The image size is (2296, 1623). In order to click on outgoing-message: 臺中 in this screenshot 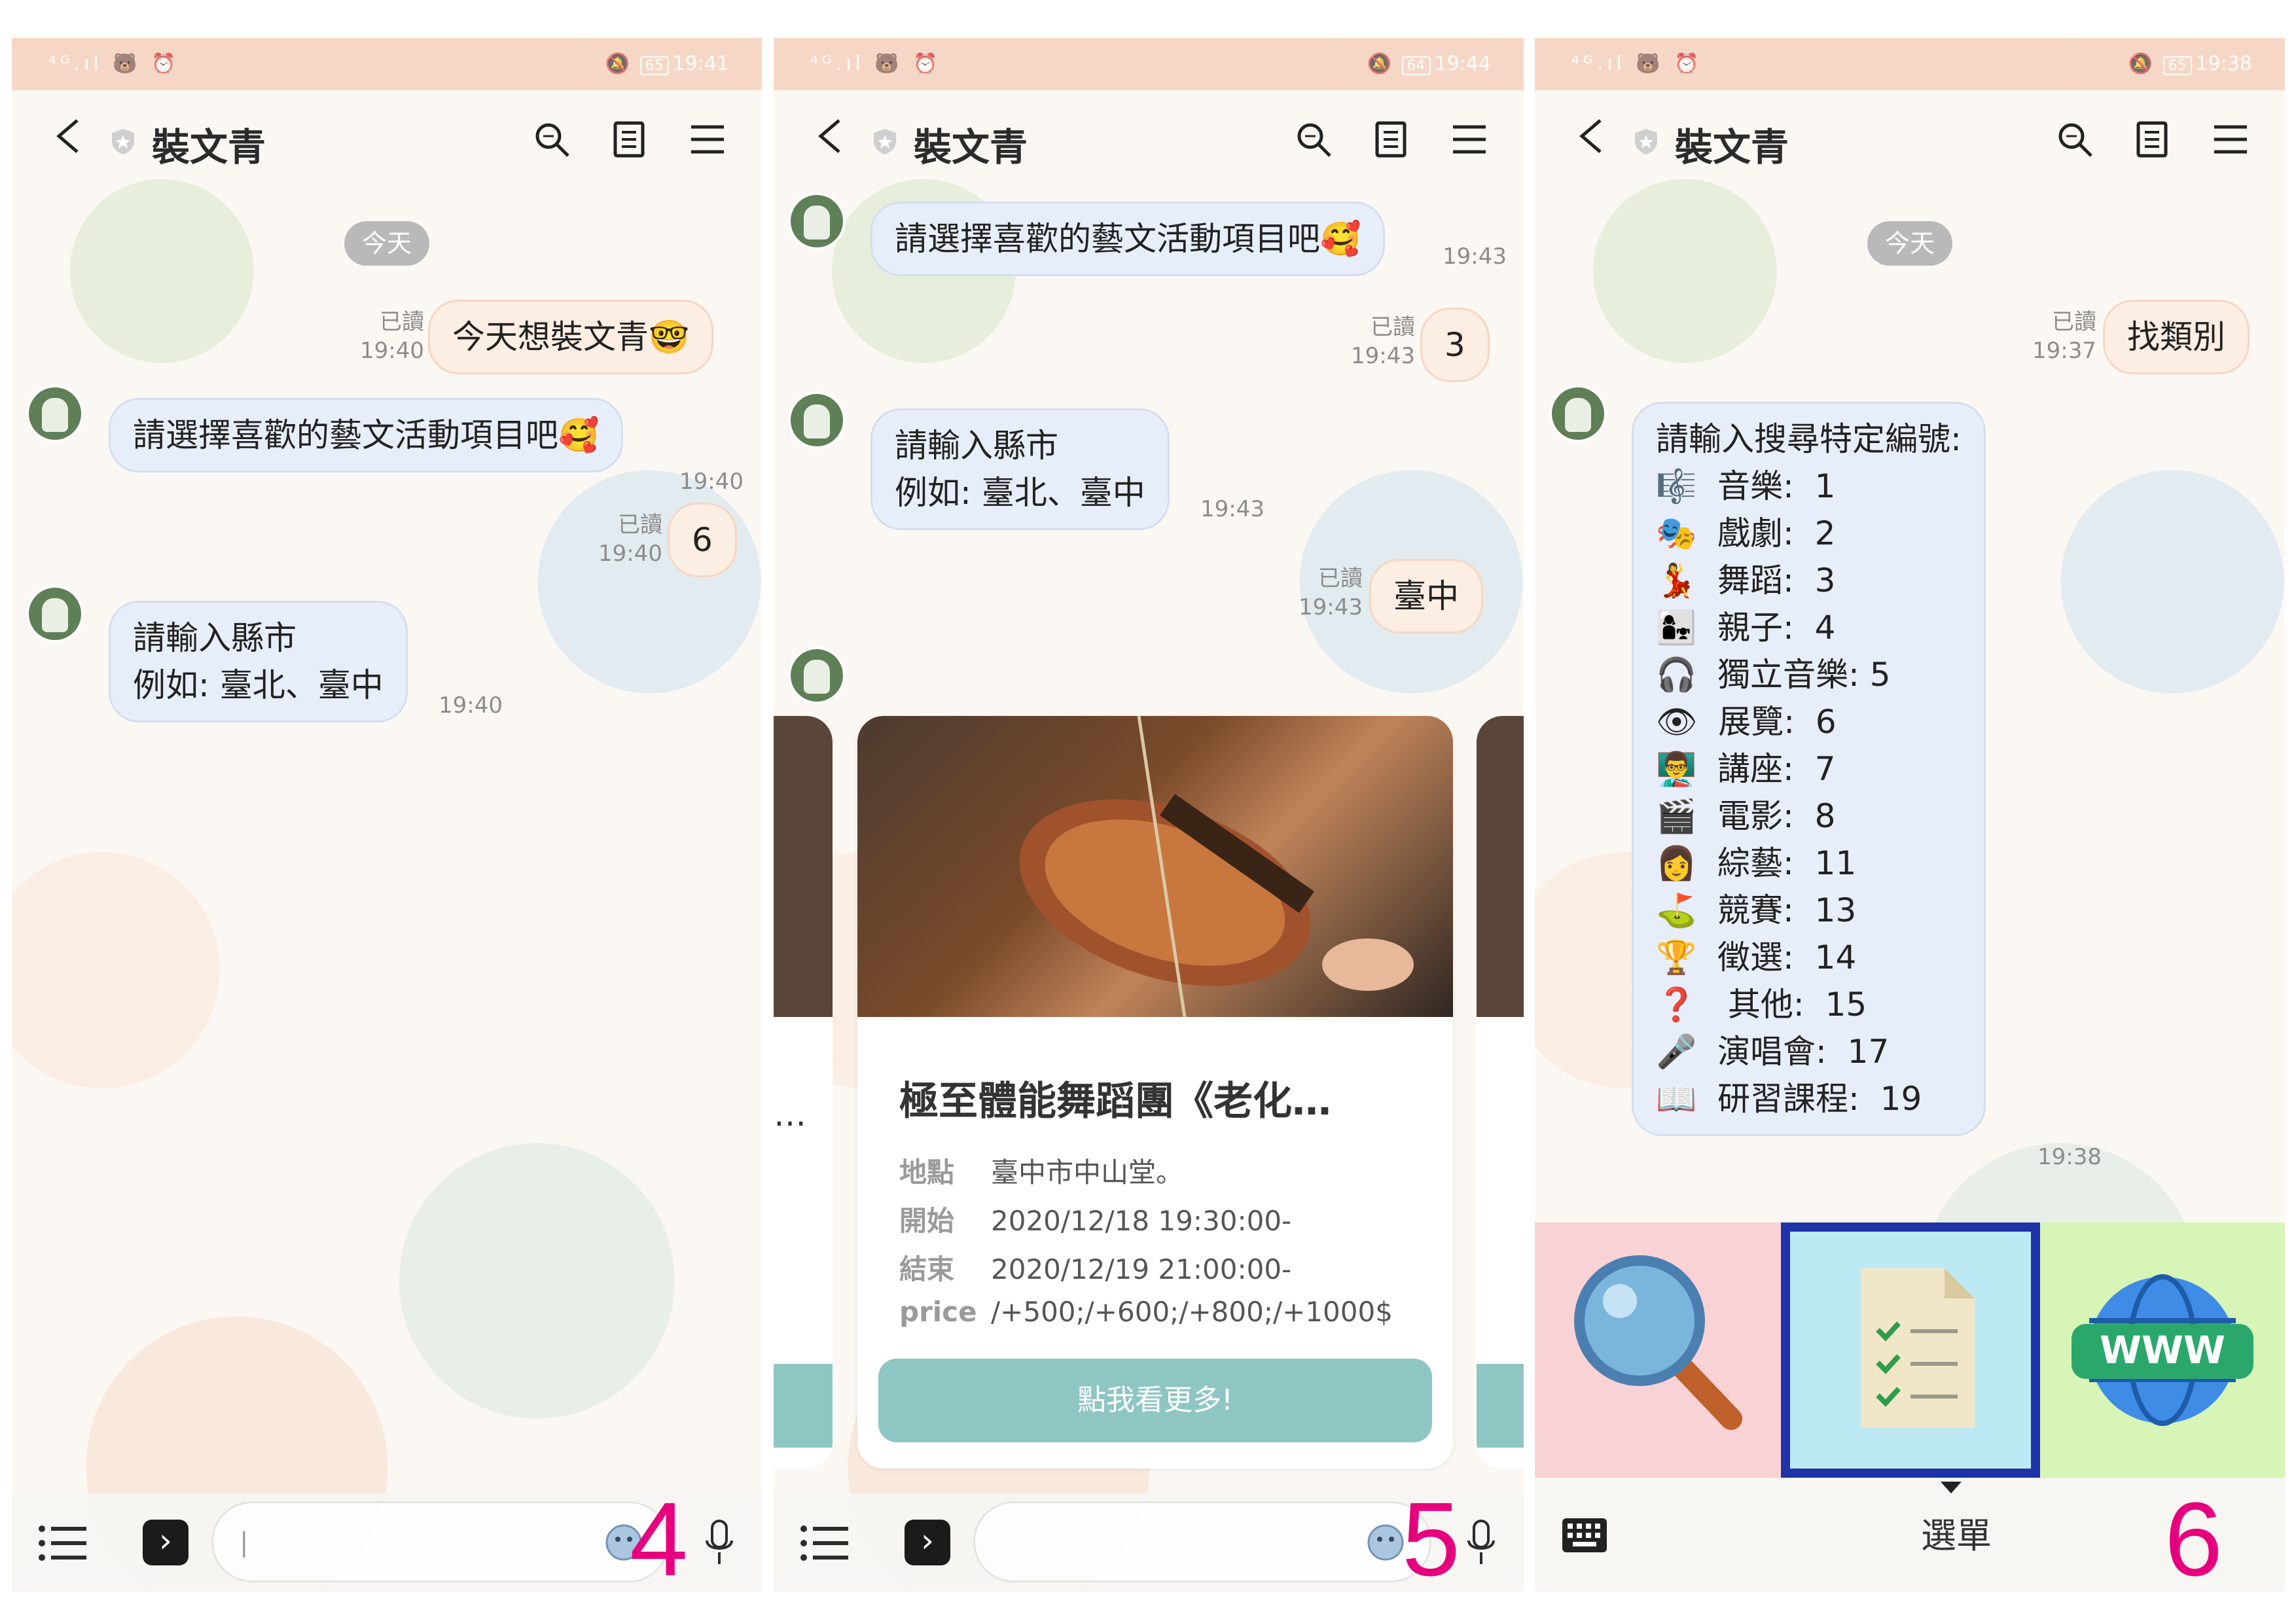, I will do `click(1426, 596)`.